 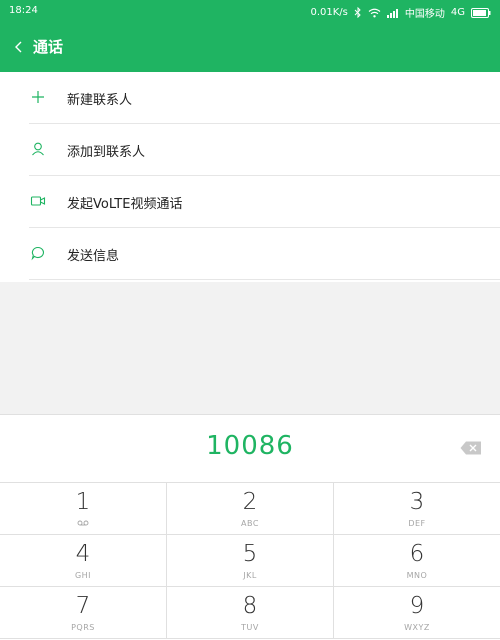 I want to click on key-digit: 9, so click(x=417, y=606).